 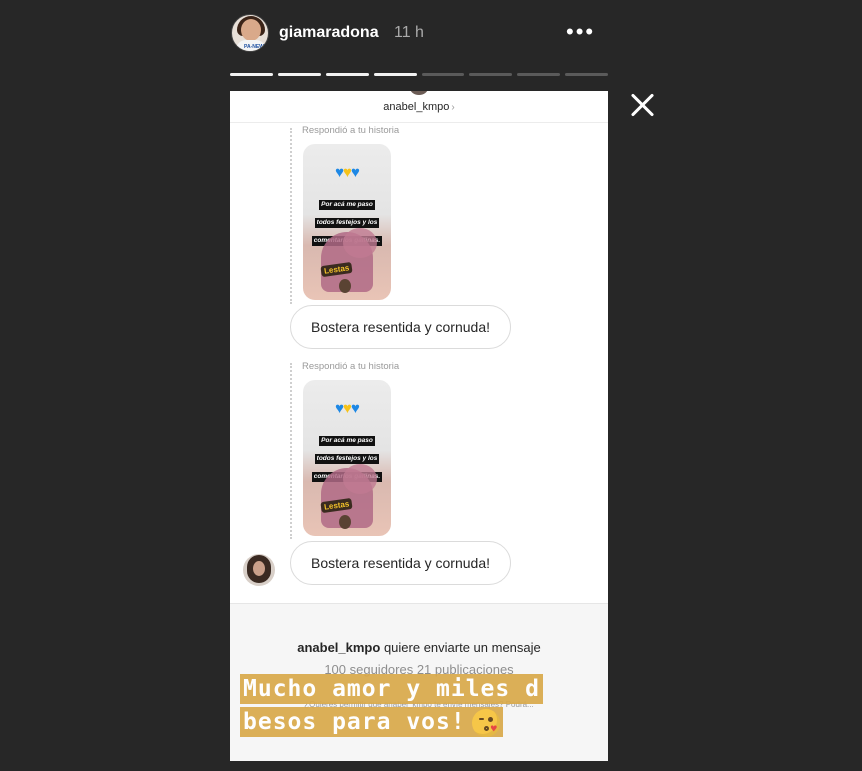 I want to click on request-title: anabel_kmpo quiere enviarte un mensaje, so click(x=419, y=647).